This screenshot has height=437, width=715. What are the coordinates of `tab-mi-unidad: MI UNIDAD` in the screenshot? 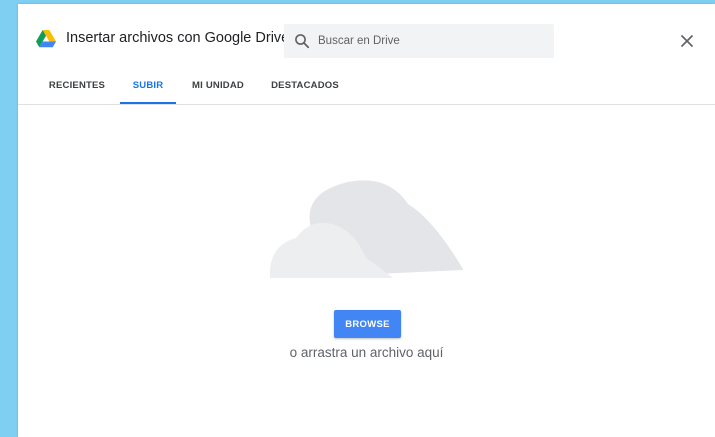 It's located at (218, 89).